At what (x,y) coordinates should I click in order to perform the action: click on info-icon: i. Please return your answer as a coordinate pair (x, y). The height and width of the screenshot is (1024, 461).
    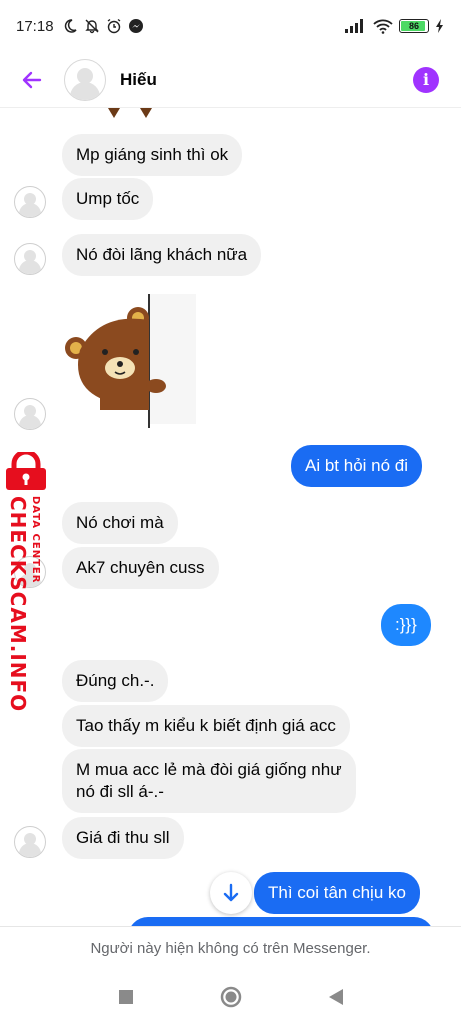
    Looking at the image, I should click on (426, 79).